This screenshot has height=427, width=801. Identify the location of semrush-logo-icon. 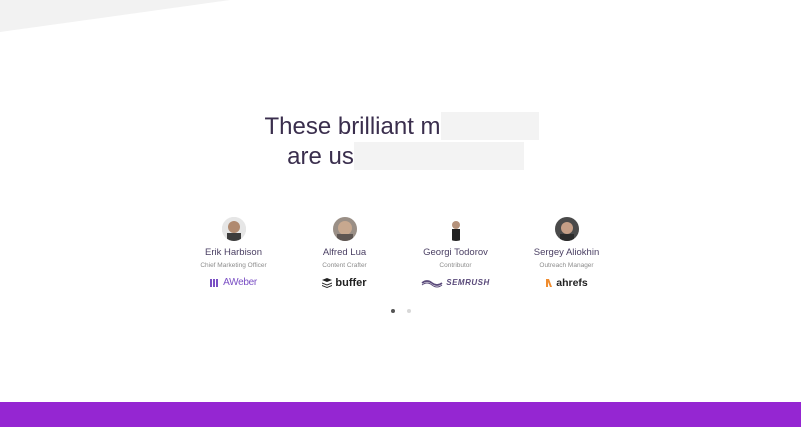
(432, 284).